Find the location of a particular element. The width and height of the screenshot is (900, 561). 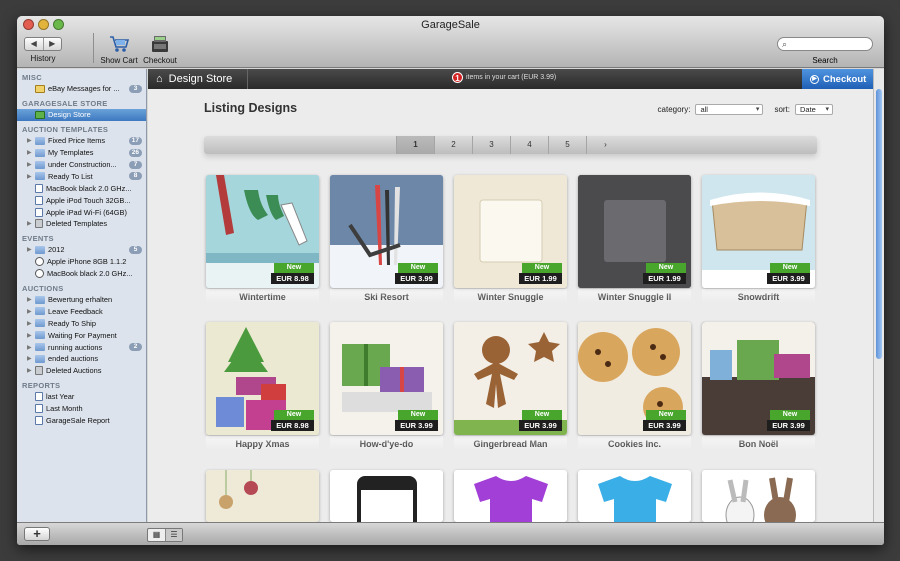

forward-icon: ▶ is located at coordinates (52, 44).